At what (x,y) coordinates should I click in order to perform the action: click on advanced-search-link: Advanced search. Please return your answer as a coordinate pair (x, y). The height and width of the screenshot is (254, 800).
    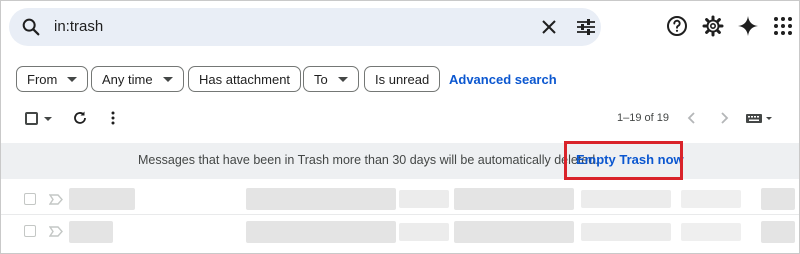
    Looking at the image, I should click on (503, 79).